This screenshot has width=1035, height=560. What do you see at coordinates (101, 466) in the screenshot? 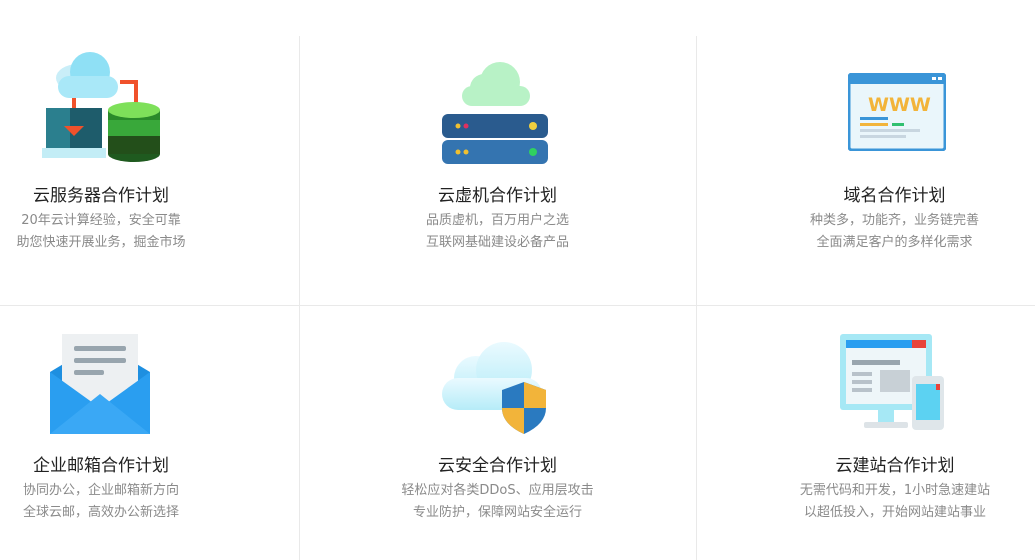
I see `service-title: 企业邮箱合作计划` at bounding box center [101, 466].